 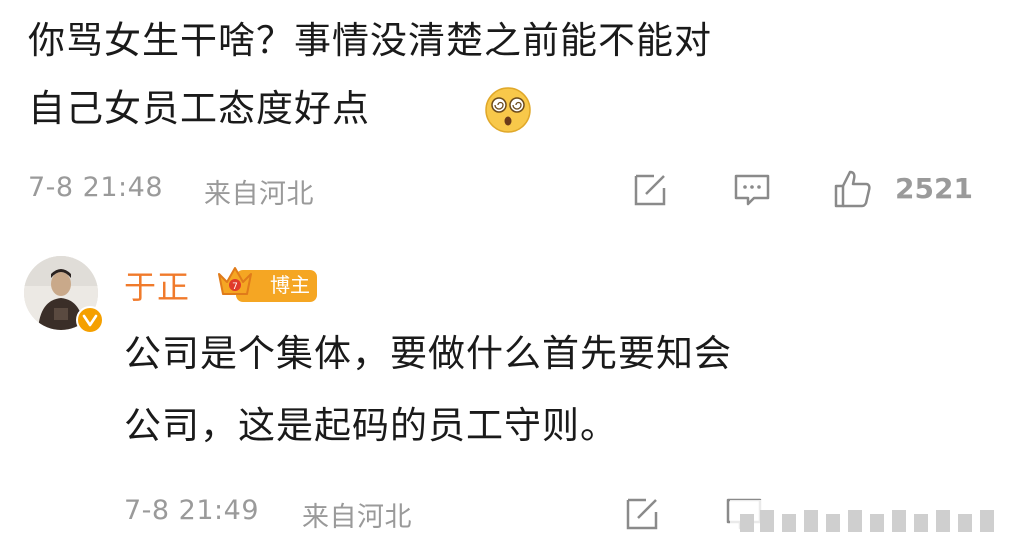 What do you see at coordinates (157, 285) in the screenshot?
I see `reply-username: 于正` at bounding box center [157, 285].